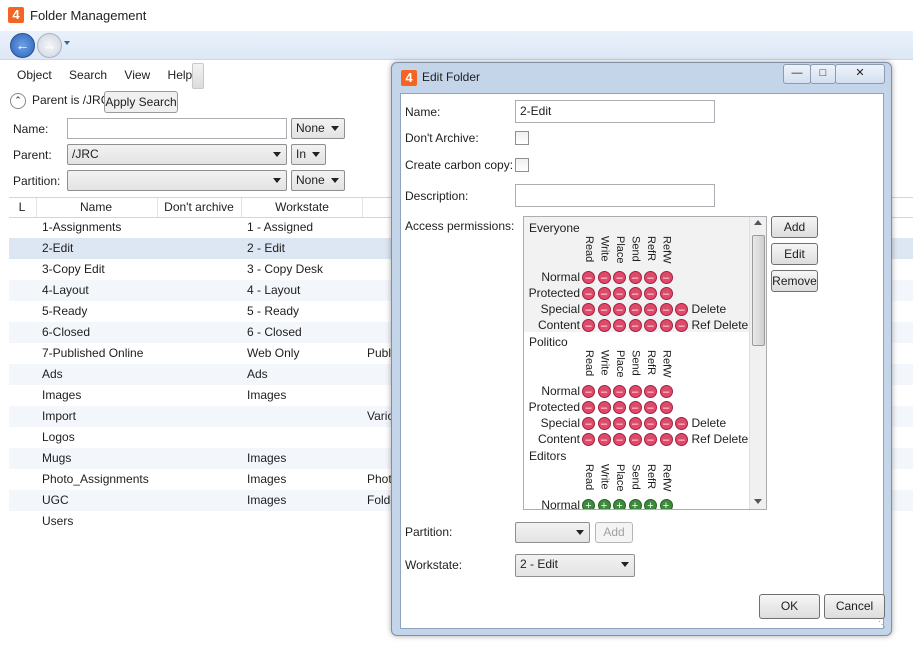  Describe the element at coordinates (522, 165) in the screenshot. I see `carbon-copy-checkbox` at that location.